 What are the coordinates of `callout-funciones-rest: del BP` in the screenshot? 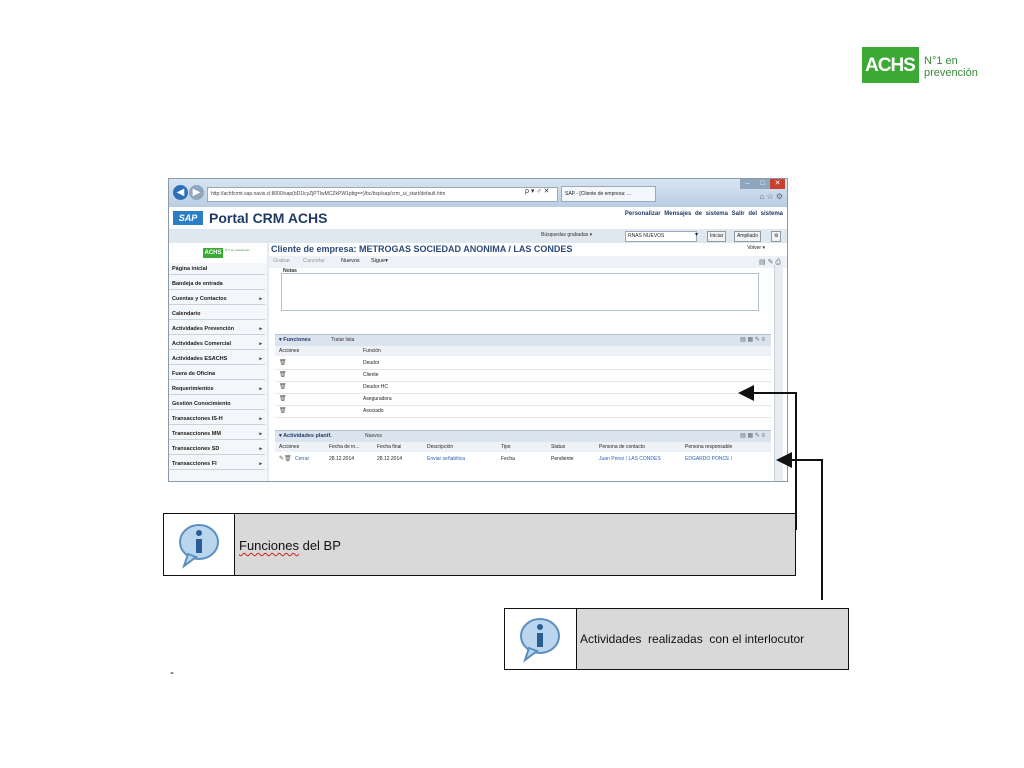 It's located at (319, 545).